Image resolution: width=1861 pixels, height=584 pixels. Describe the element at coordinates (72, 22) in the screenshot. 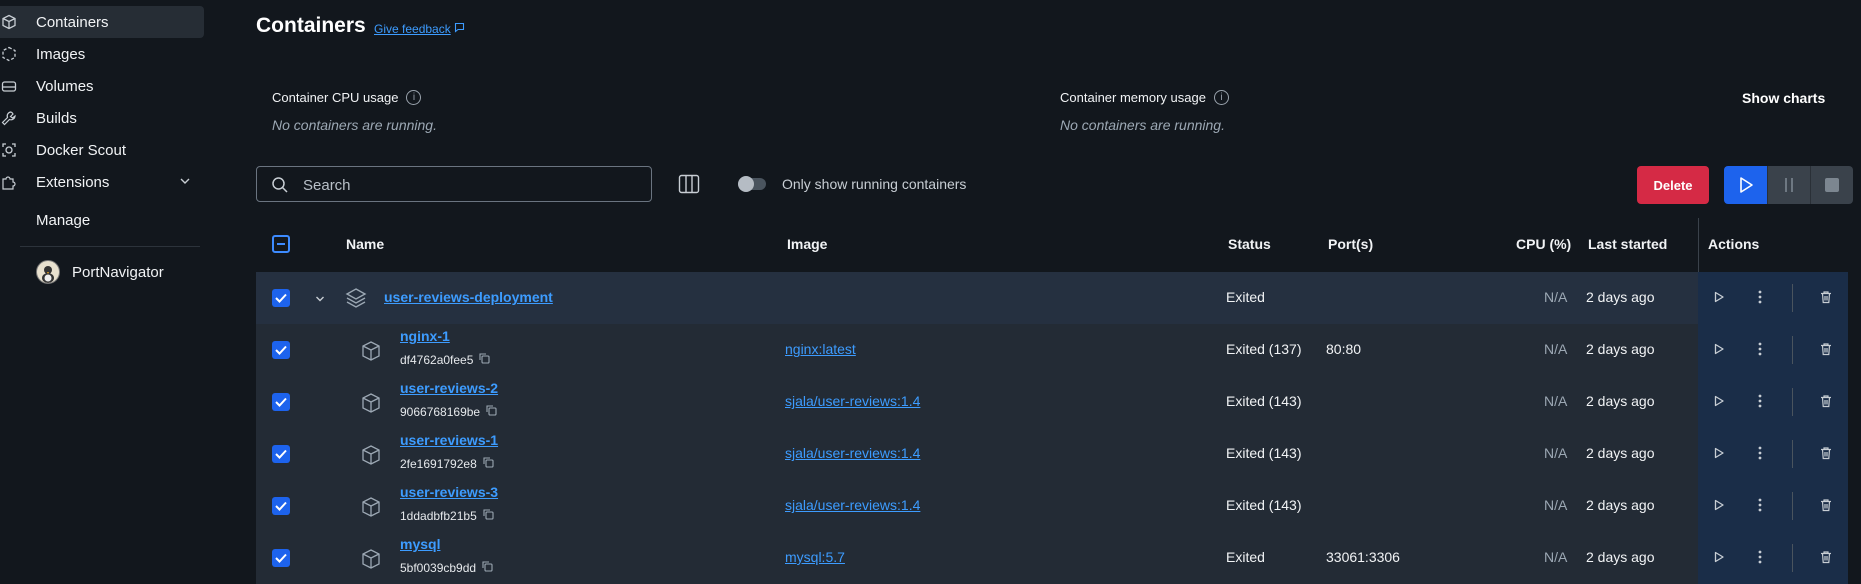

I see `sidebar-item-label: Containers` at that location.